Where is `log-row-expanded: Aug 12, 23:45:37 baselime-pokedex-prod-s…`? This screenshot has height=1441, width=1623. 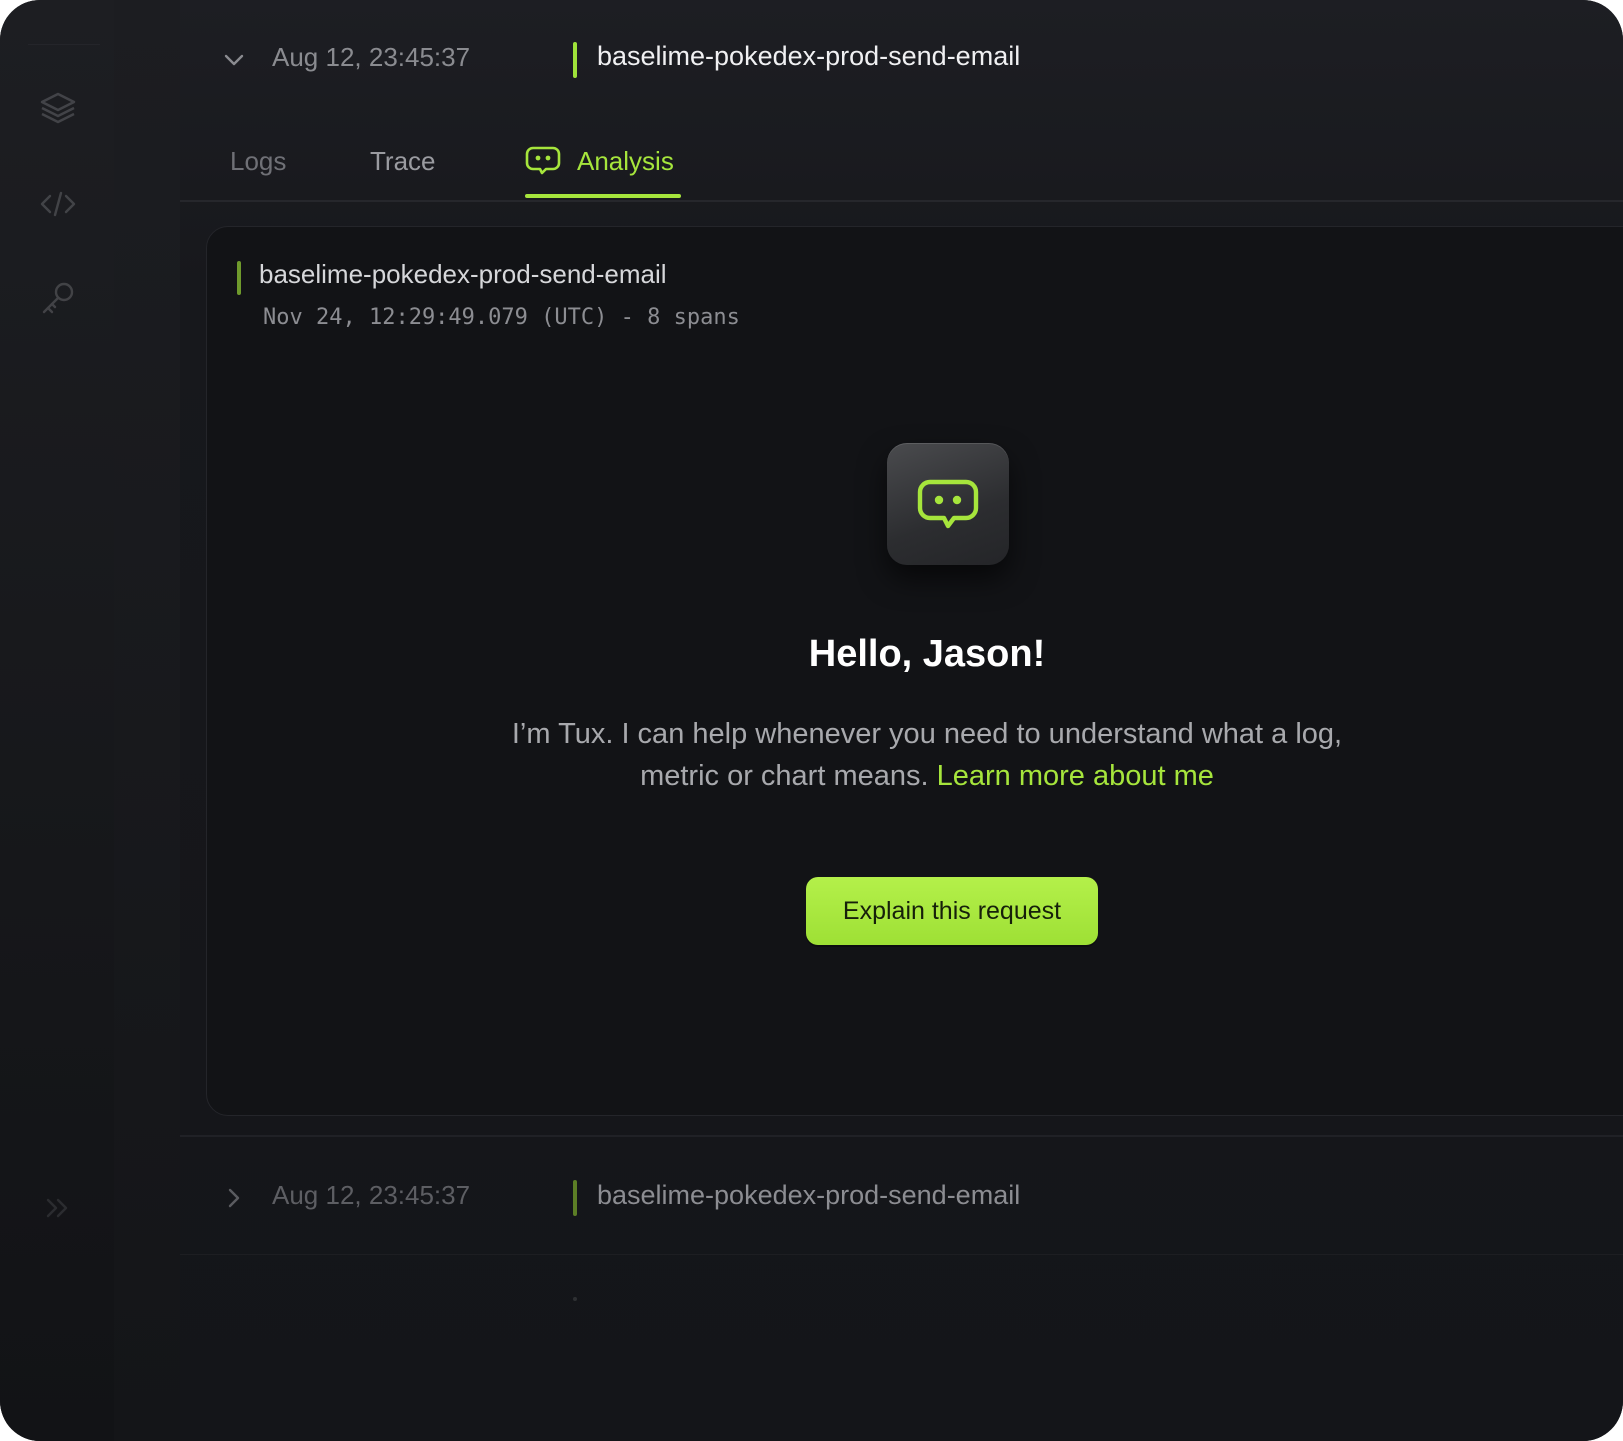
log-row-expanded: Aug 12, 23:45:37 baselime-pokedex-prod-s… is located at coordinates (901, 60).